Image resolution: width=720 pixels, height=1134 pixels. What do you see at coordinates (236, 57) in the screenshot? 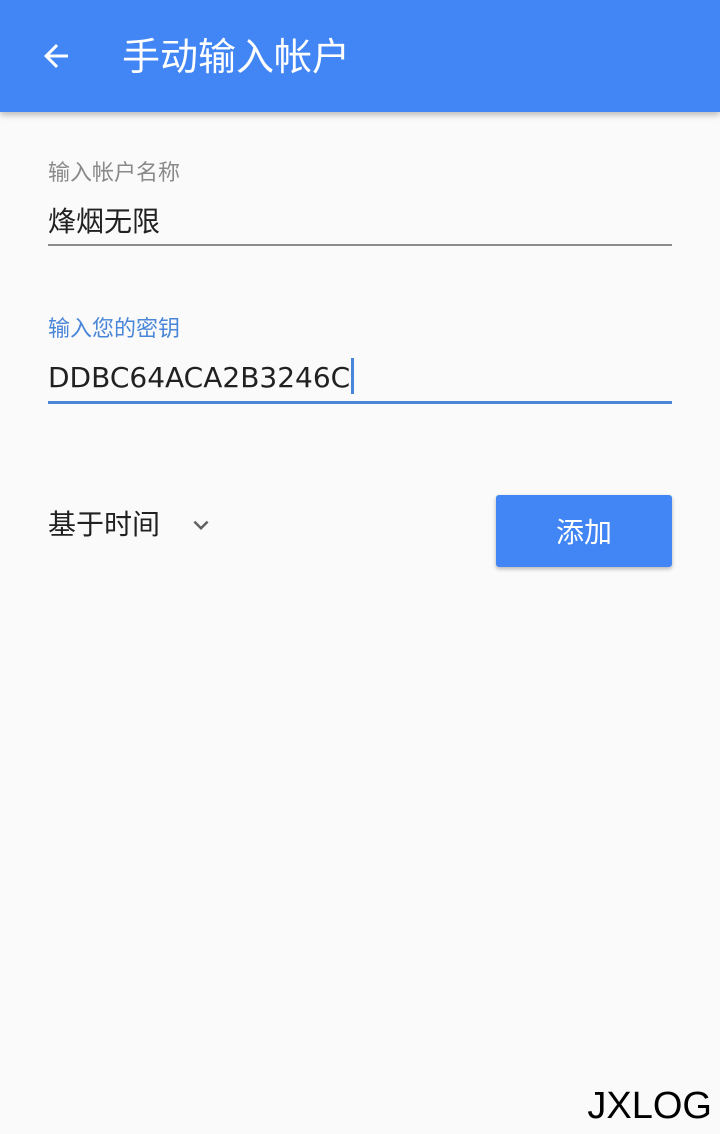
I see `page-title: 手动输入帐户` at bounding box center [236, 57].